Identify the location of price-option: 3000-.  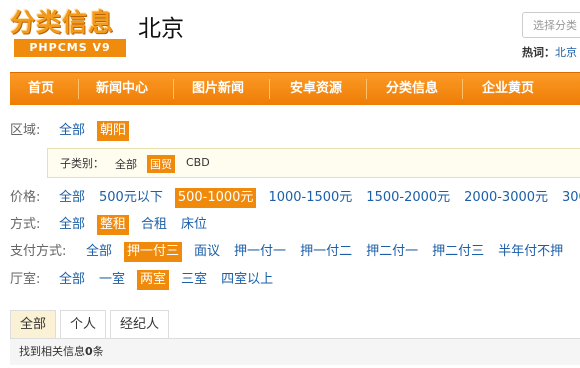
(570, 198).